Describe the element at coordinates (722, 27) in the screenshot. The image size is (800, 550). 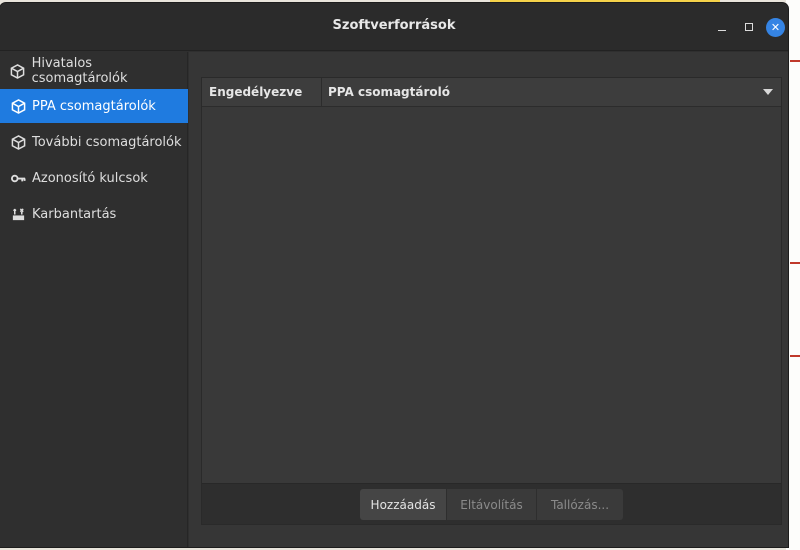
I see `minimize-button` at that location.